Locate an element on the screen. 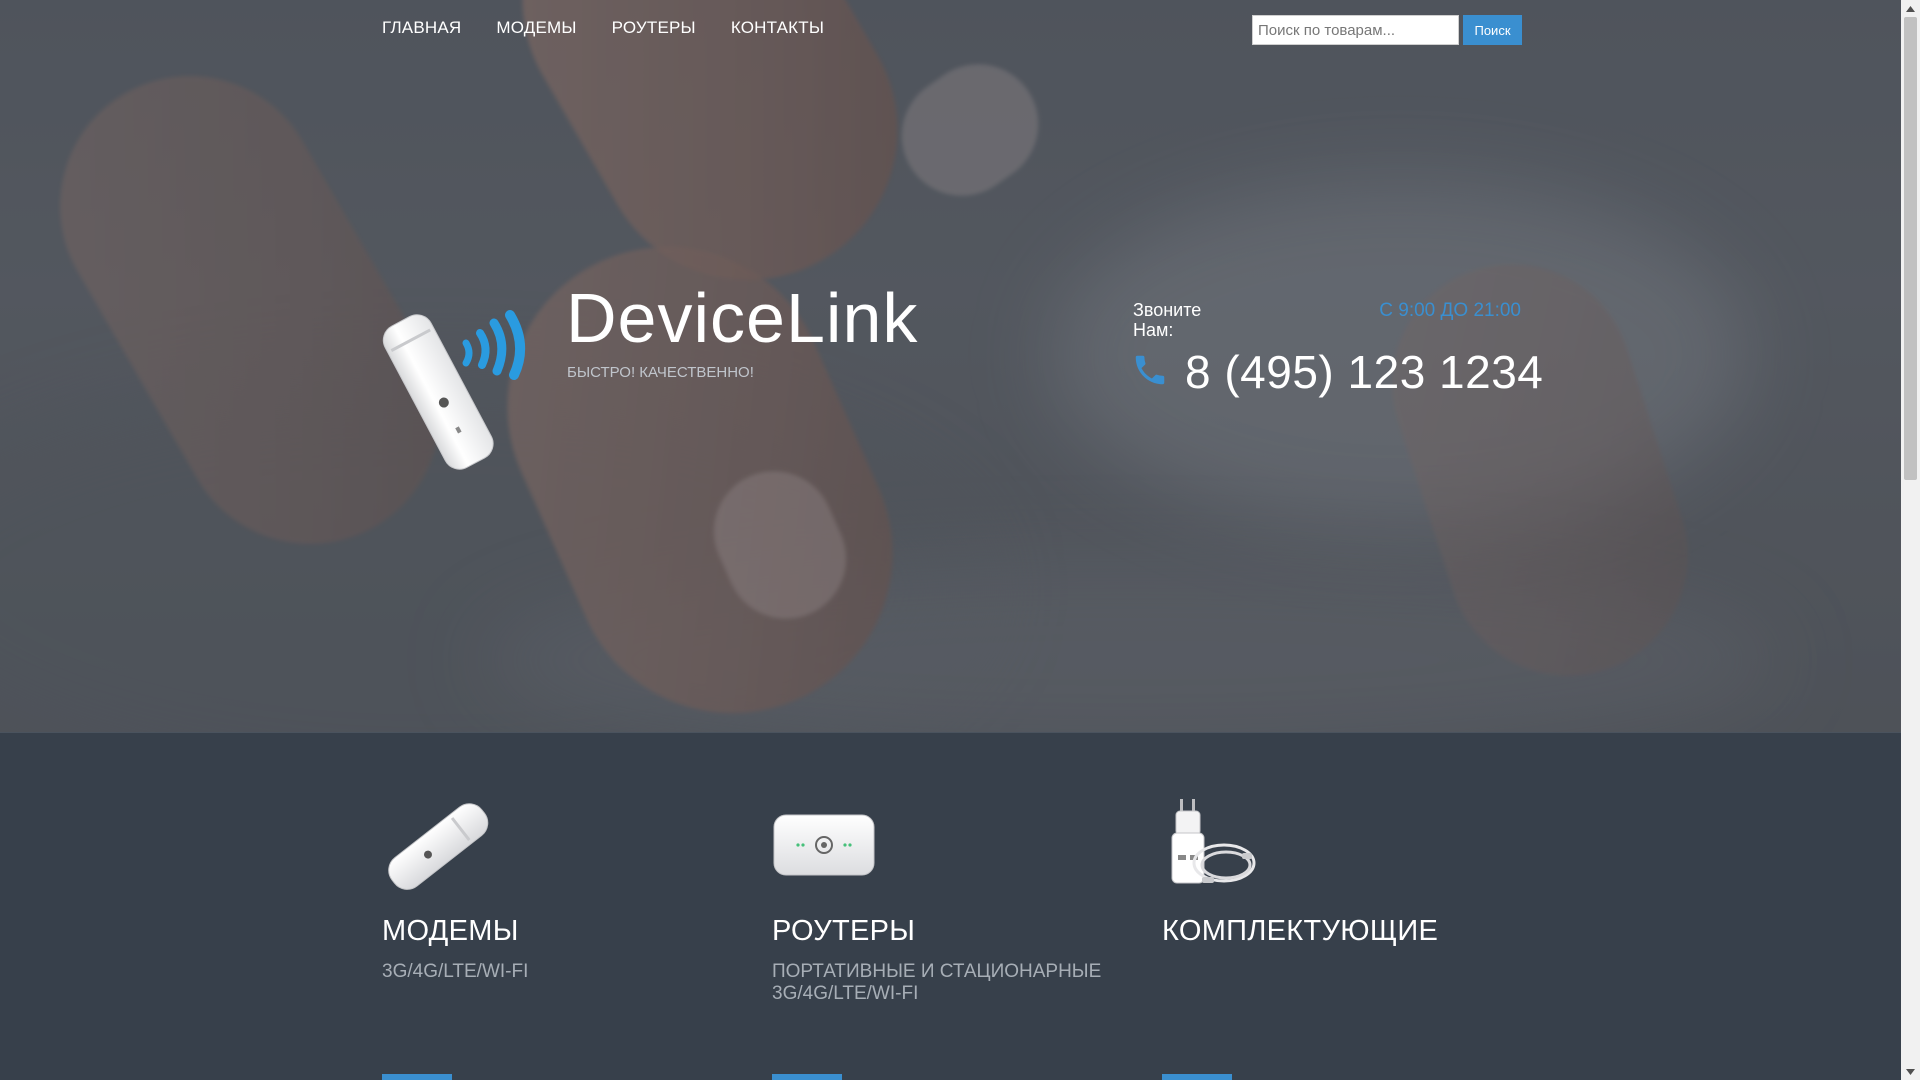  scrollbar-thumb is located at coordinates (1910, 248).